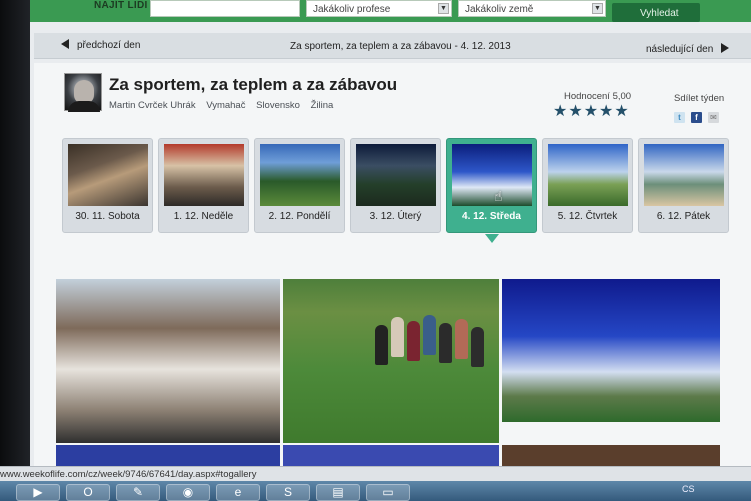 The image size is (751, 501). I want to click on previous-day-link: předchozí den, so click(100, 45).